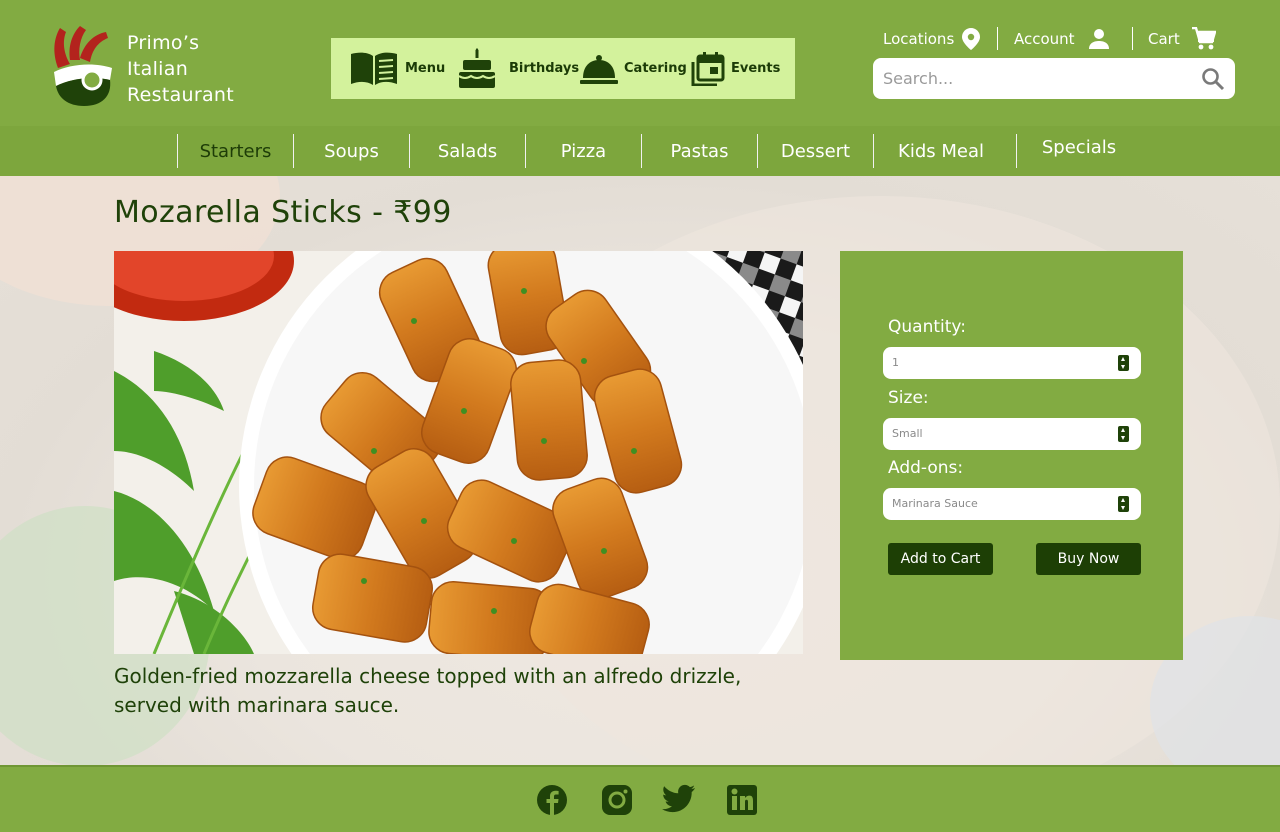 The image size is (1280, 832). I want to click on quicknav-events: Events, so click(735, 68).